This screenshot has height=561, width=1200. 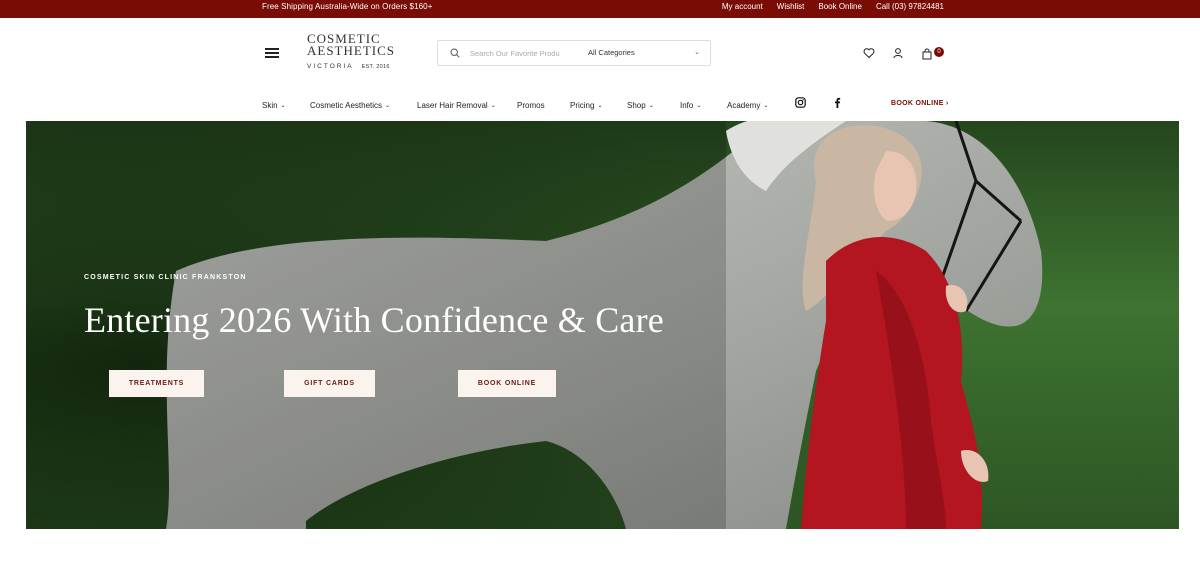 I want to click on nav-label: Promos, so click(x=531, y=105).